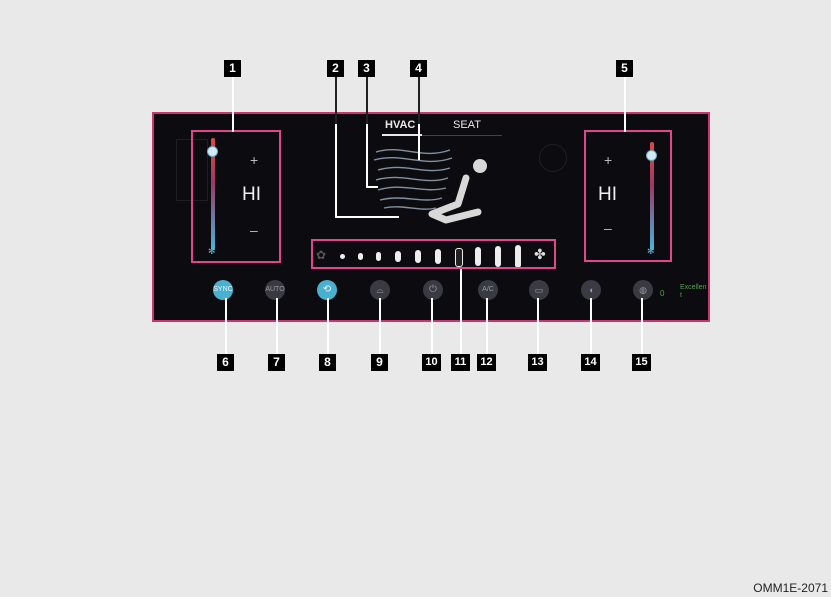 This screenshot has height=597, width=831. I want to click on rear-defroster-icon: ▭, so click(539, 290).